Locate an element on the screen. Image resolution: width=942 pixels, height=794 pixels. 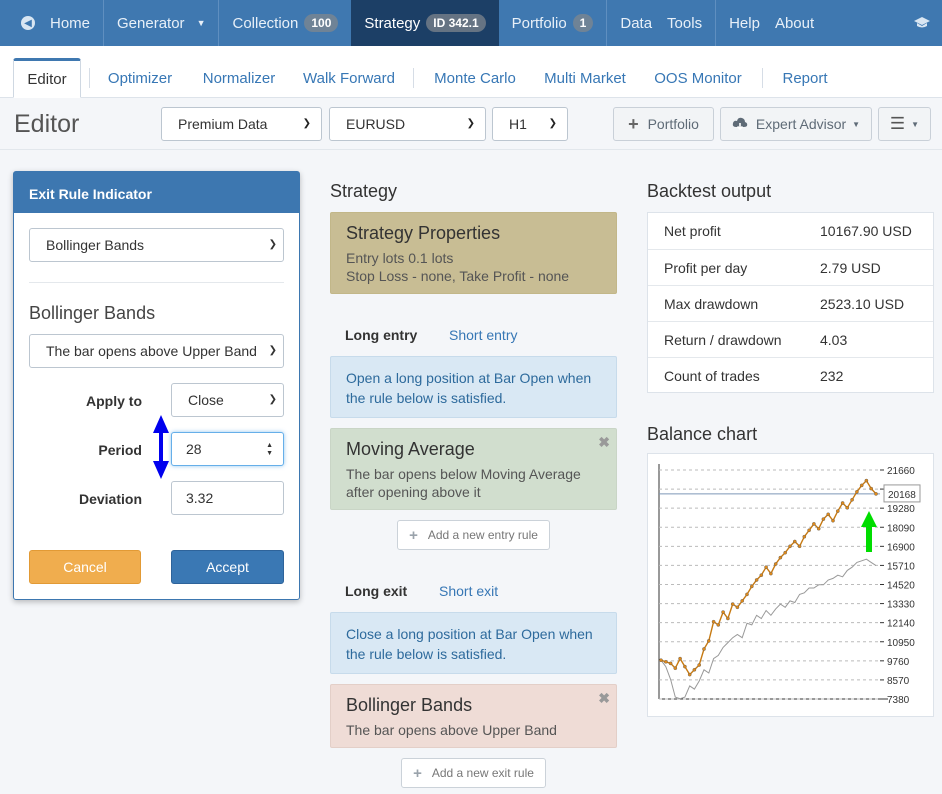
nav-tools: Tools is located at coordinates (690, 23).